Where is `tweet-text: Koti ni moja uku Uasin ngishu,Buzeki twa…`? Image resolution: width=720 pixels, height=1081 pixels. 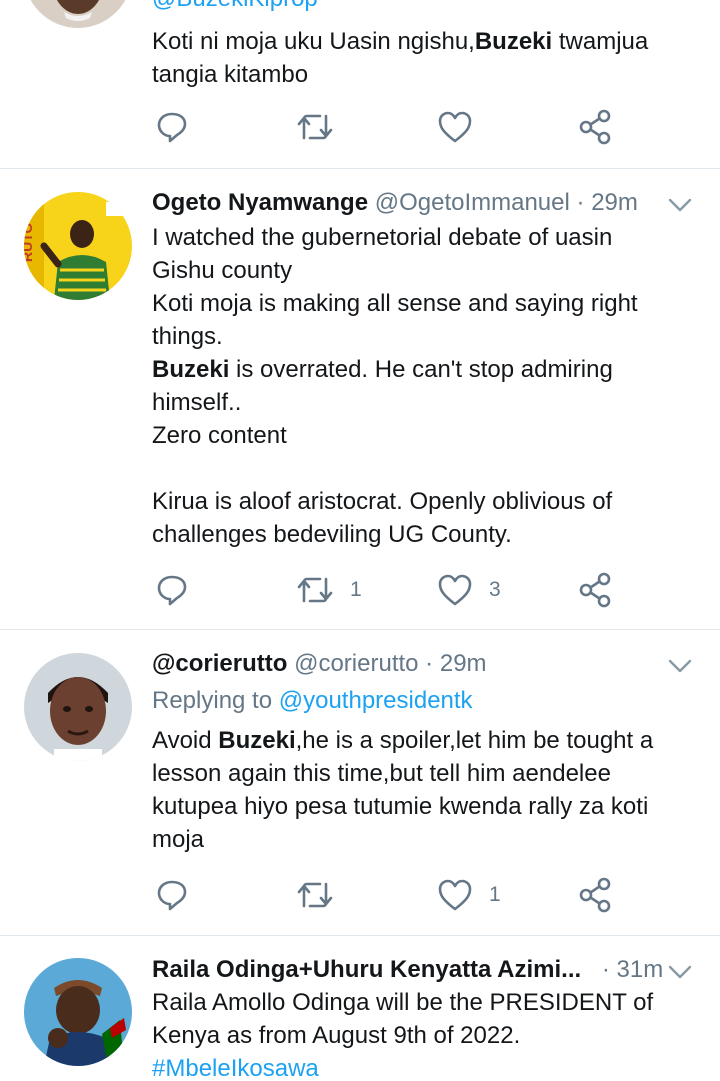
tweet-text: Koti ni moja uku Uasin ngishu,Buzeki twa… is located at coordinates (422, 58).